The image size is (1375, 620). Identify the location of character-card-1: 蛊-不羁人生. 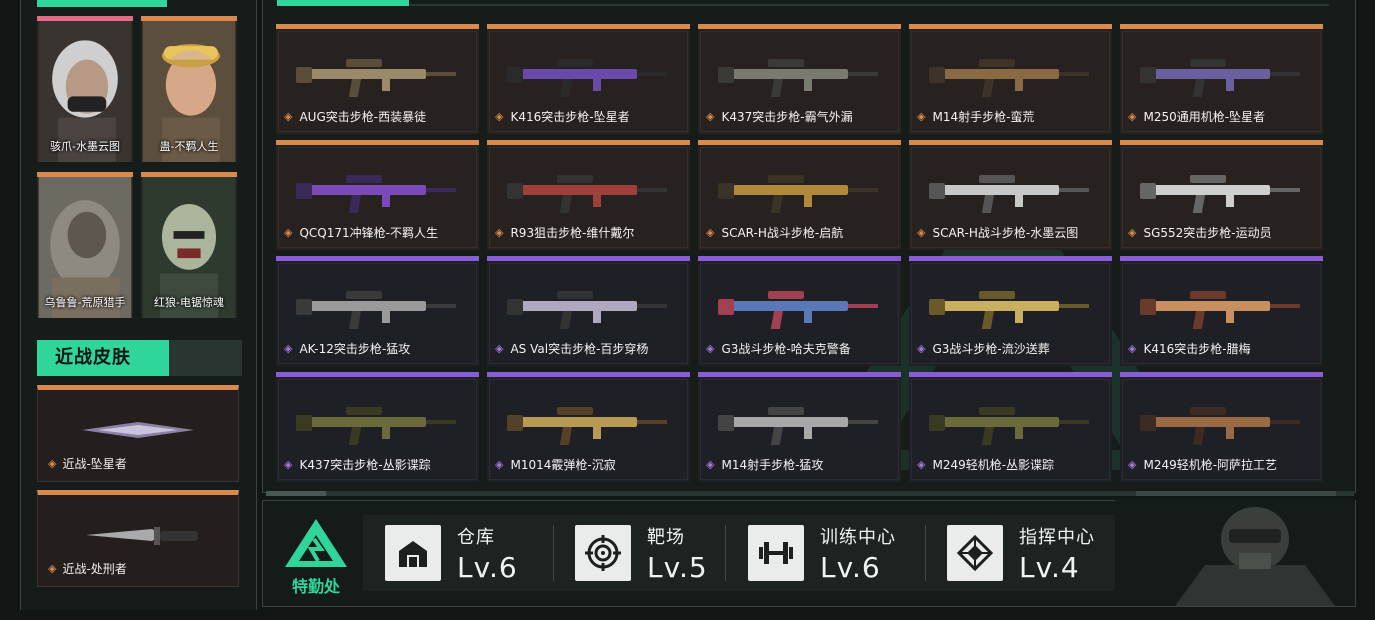
(189, 89).